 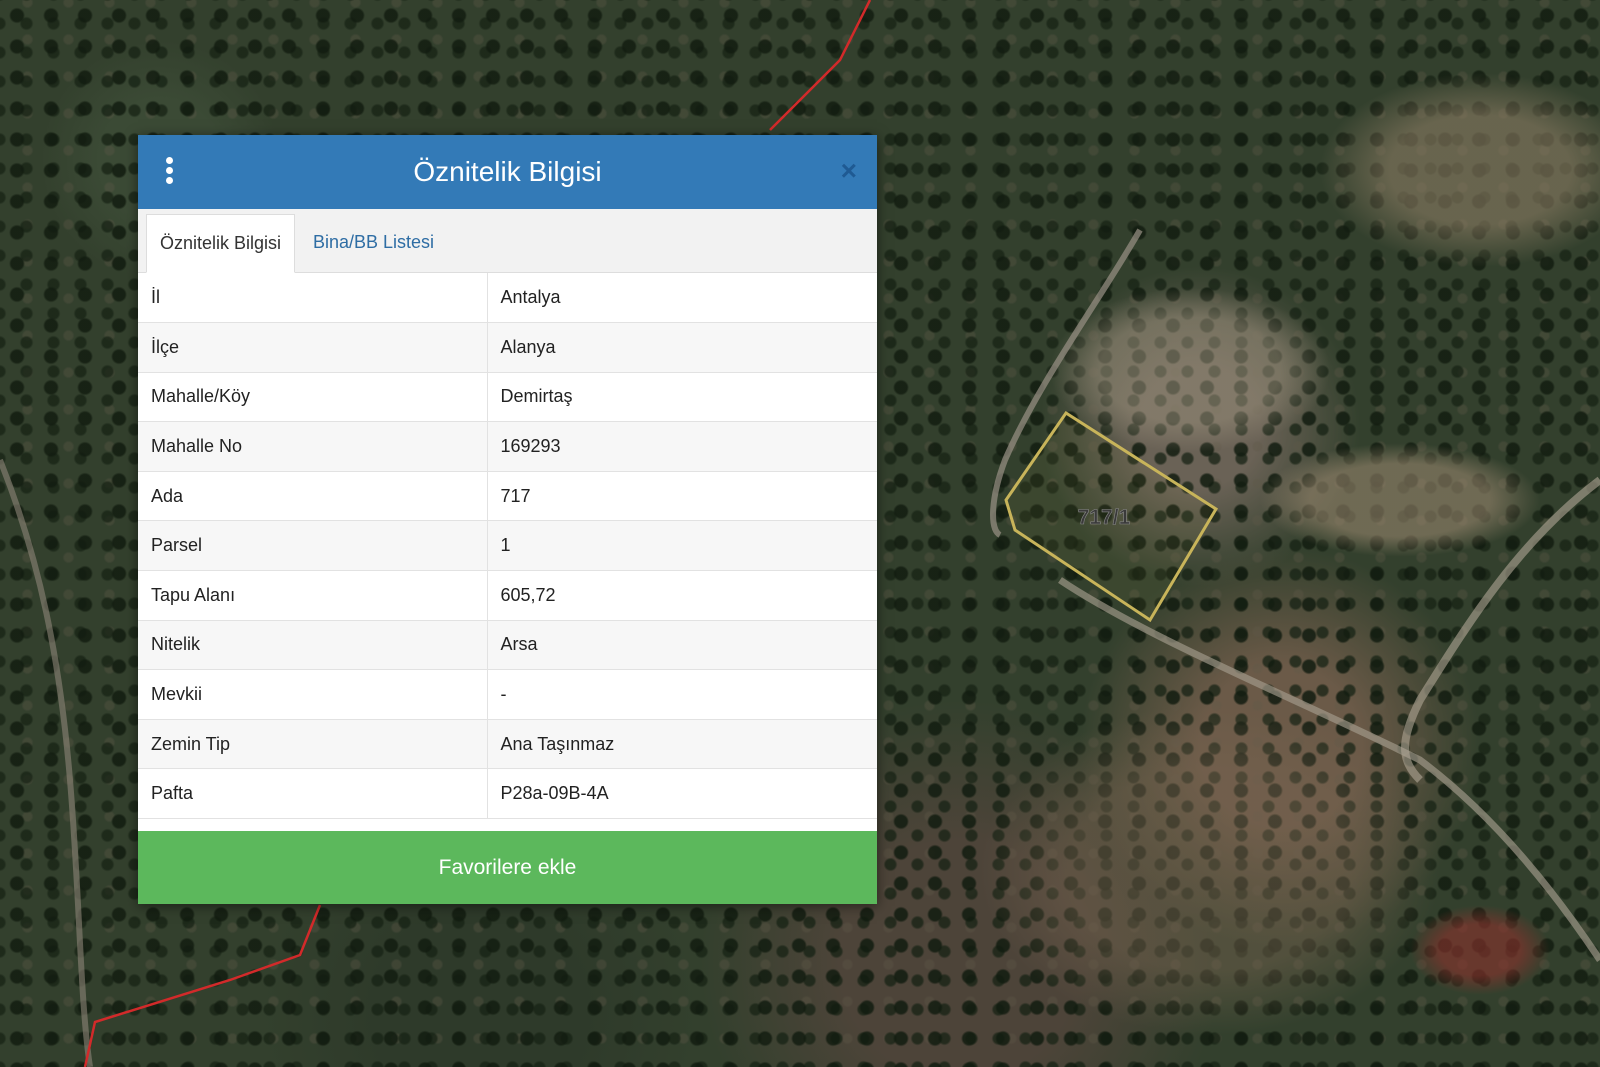 I want to click on table-row: Parsel 1, so click(x=507, y=546).